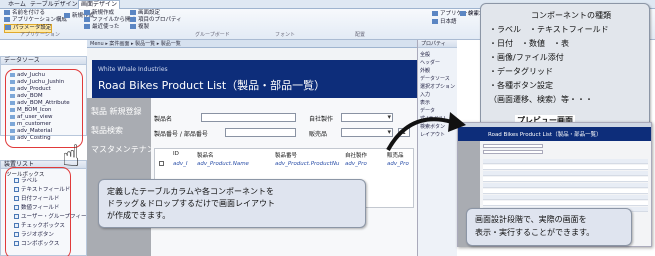 The width and height of the screenshot is (655, 256). What do you see at coordinates (71, 156) in the screenshot?
I see `hand-pointer-icon: ☝` at bounding box center [71, 156].